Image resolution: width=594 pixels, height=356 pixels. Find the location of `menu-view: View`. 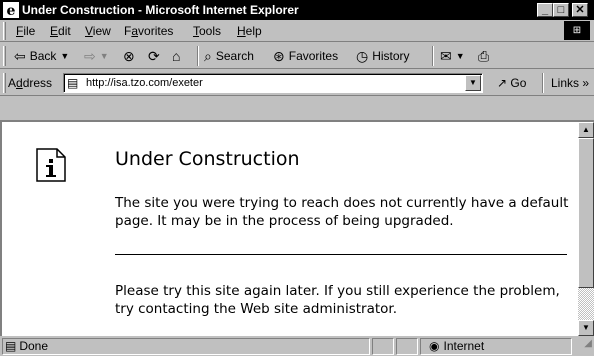

menu-view: View is located at coordinates (98, 31).